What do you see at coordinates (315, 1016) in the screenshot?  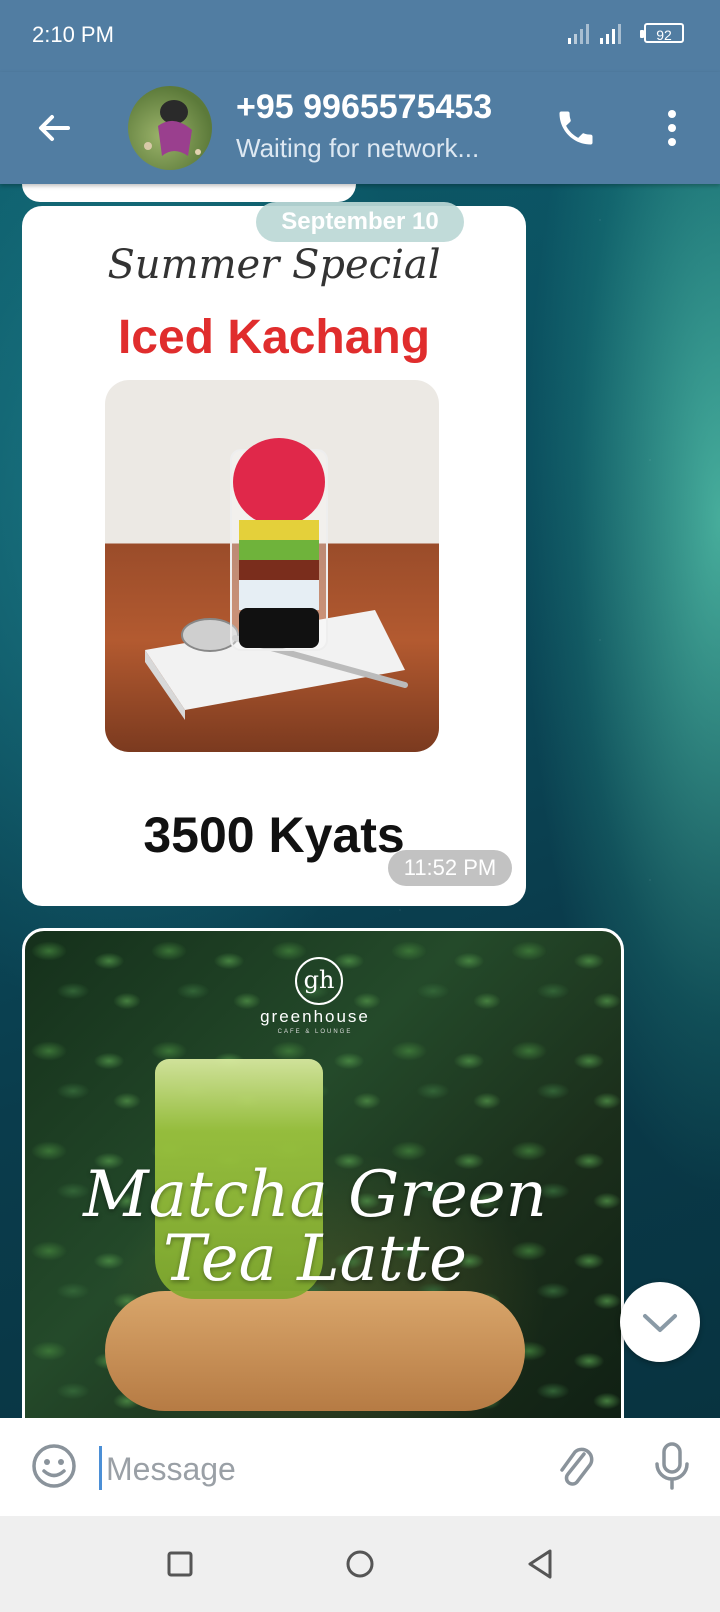 I see `brand-name: greenhouse` at bounding box center [315, 1016].